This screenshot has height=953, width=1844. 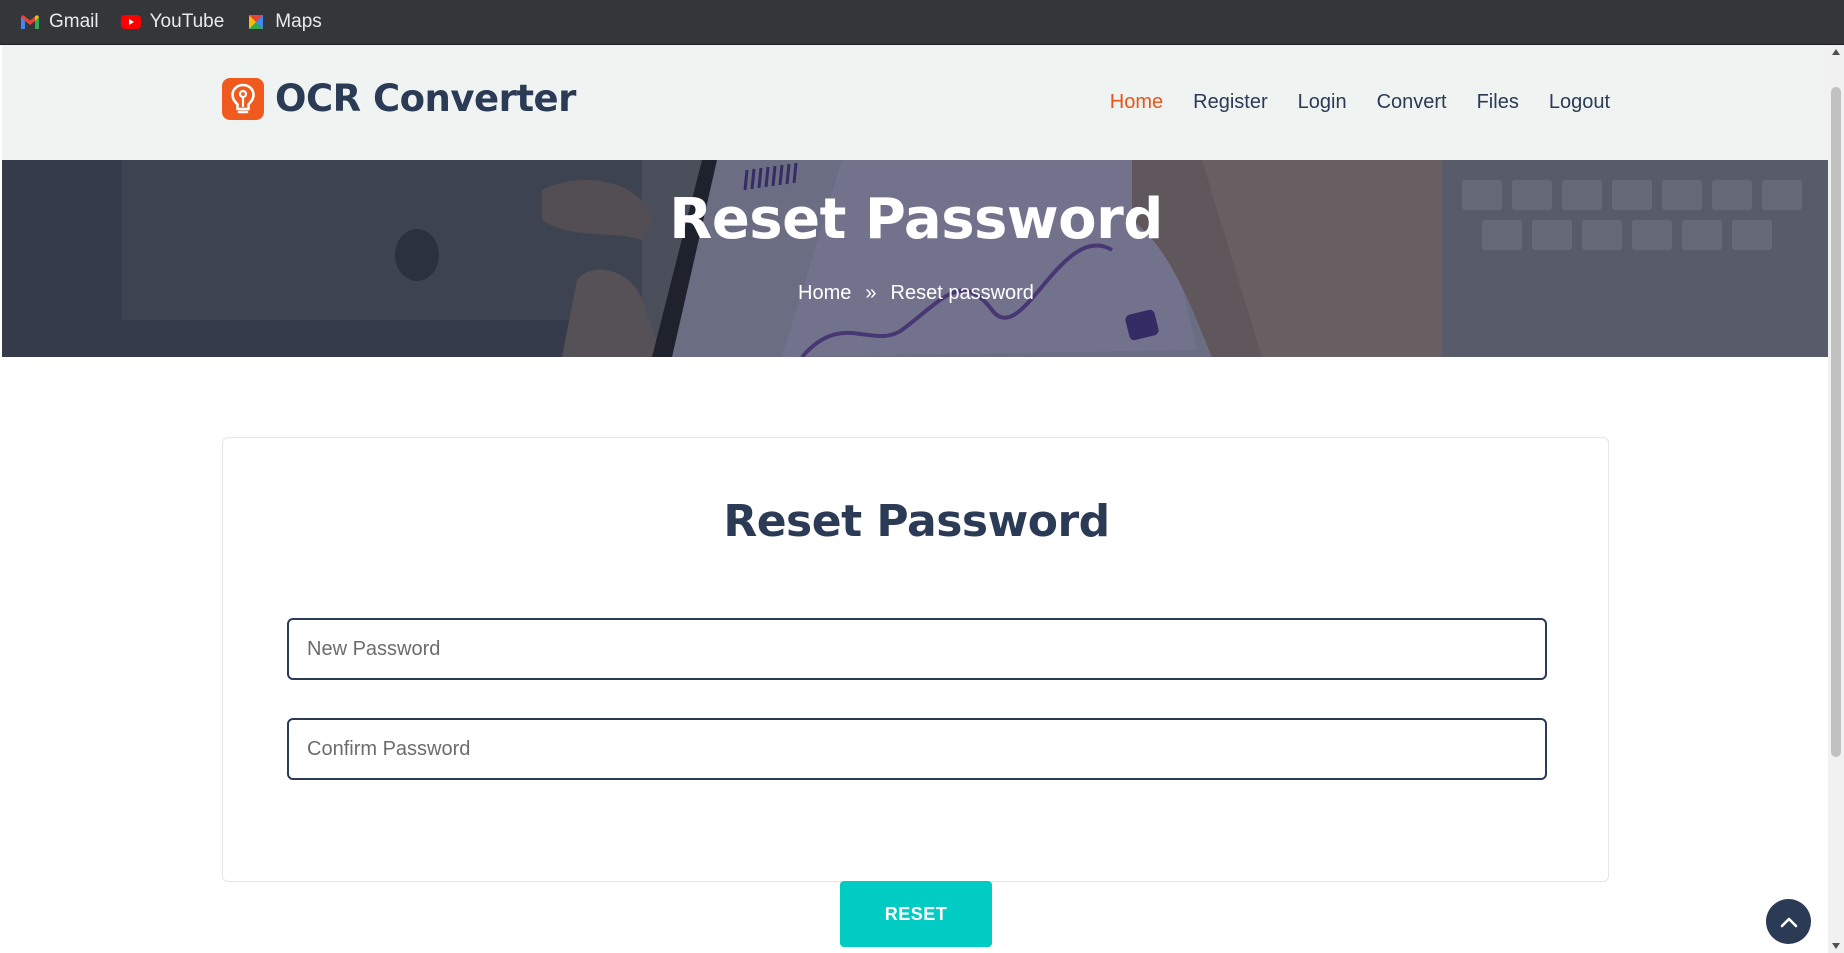 I want to click on form-title: Reset Password, so click(x=916, y=521).